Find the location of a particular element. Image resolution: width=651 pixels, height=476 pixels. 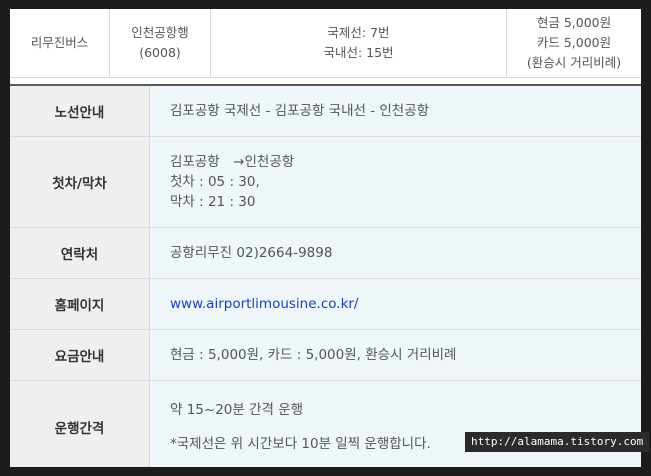

fare-label: 요금안내 is located at coordinates (80, 355).